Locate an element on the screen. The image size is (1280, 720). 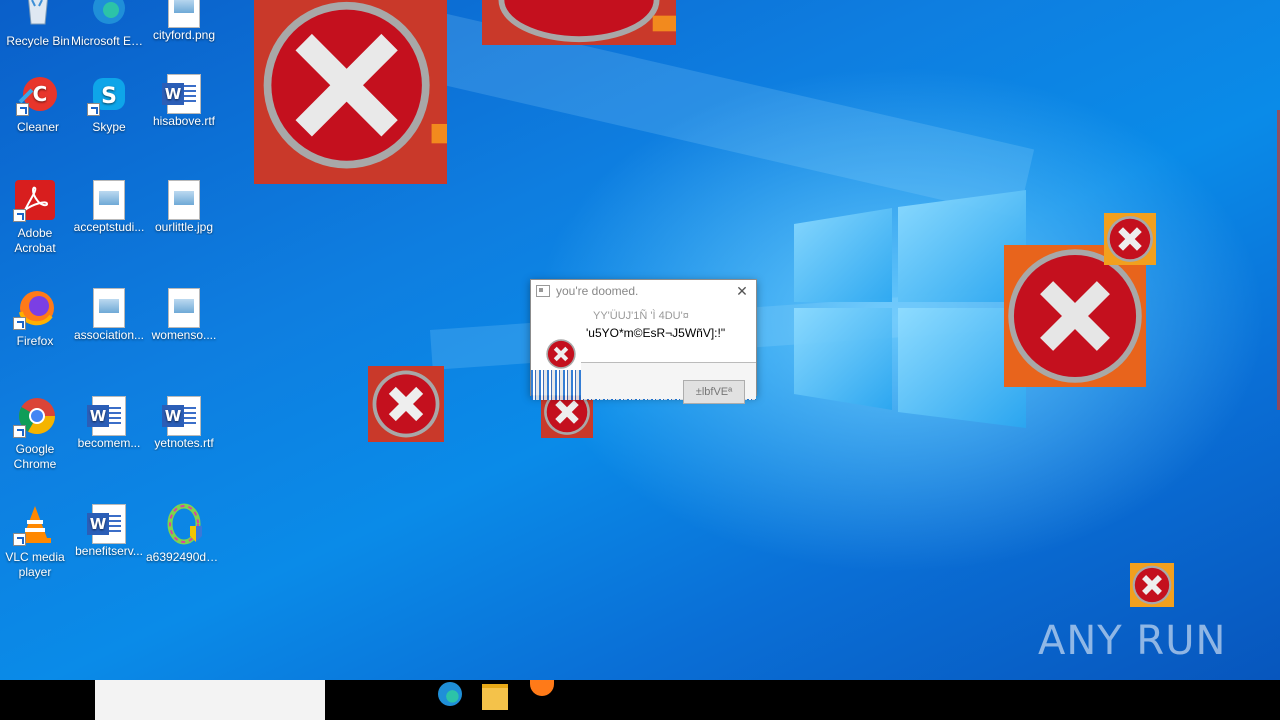
desktop-icon-acrobat: Adobe Acrobat is located at coordinates (36, 217).